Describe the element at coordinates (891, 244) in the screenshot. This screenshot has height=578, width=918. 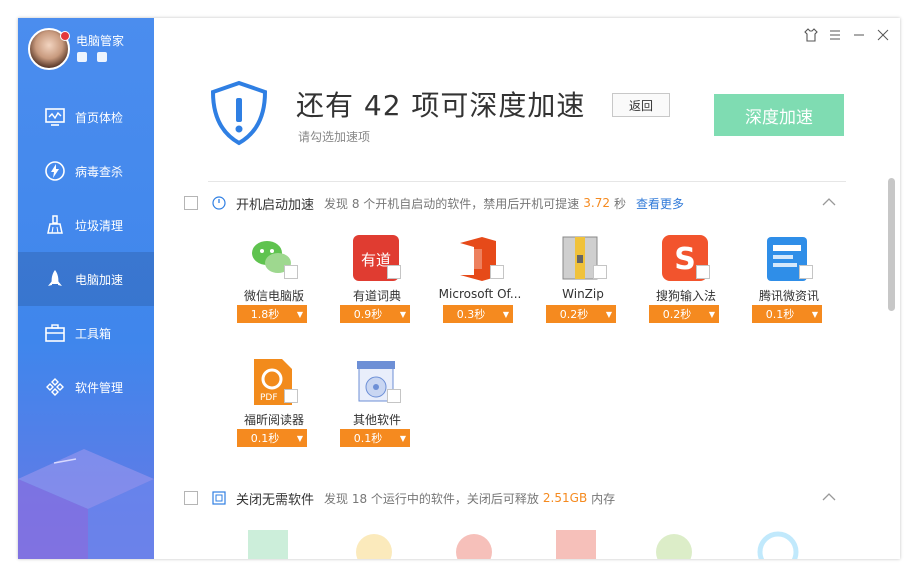
I see `scrollbar-thumb` at that location.